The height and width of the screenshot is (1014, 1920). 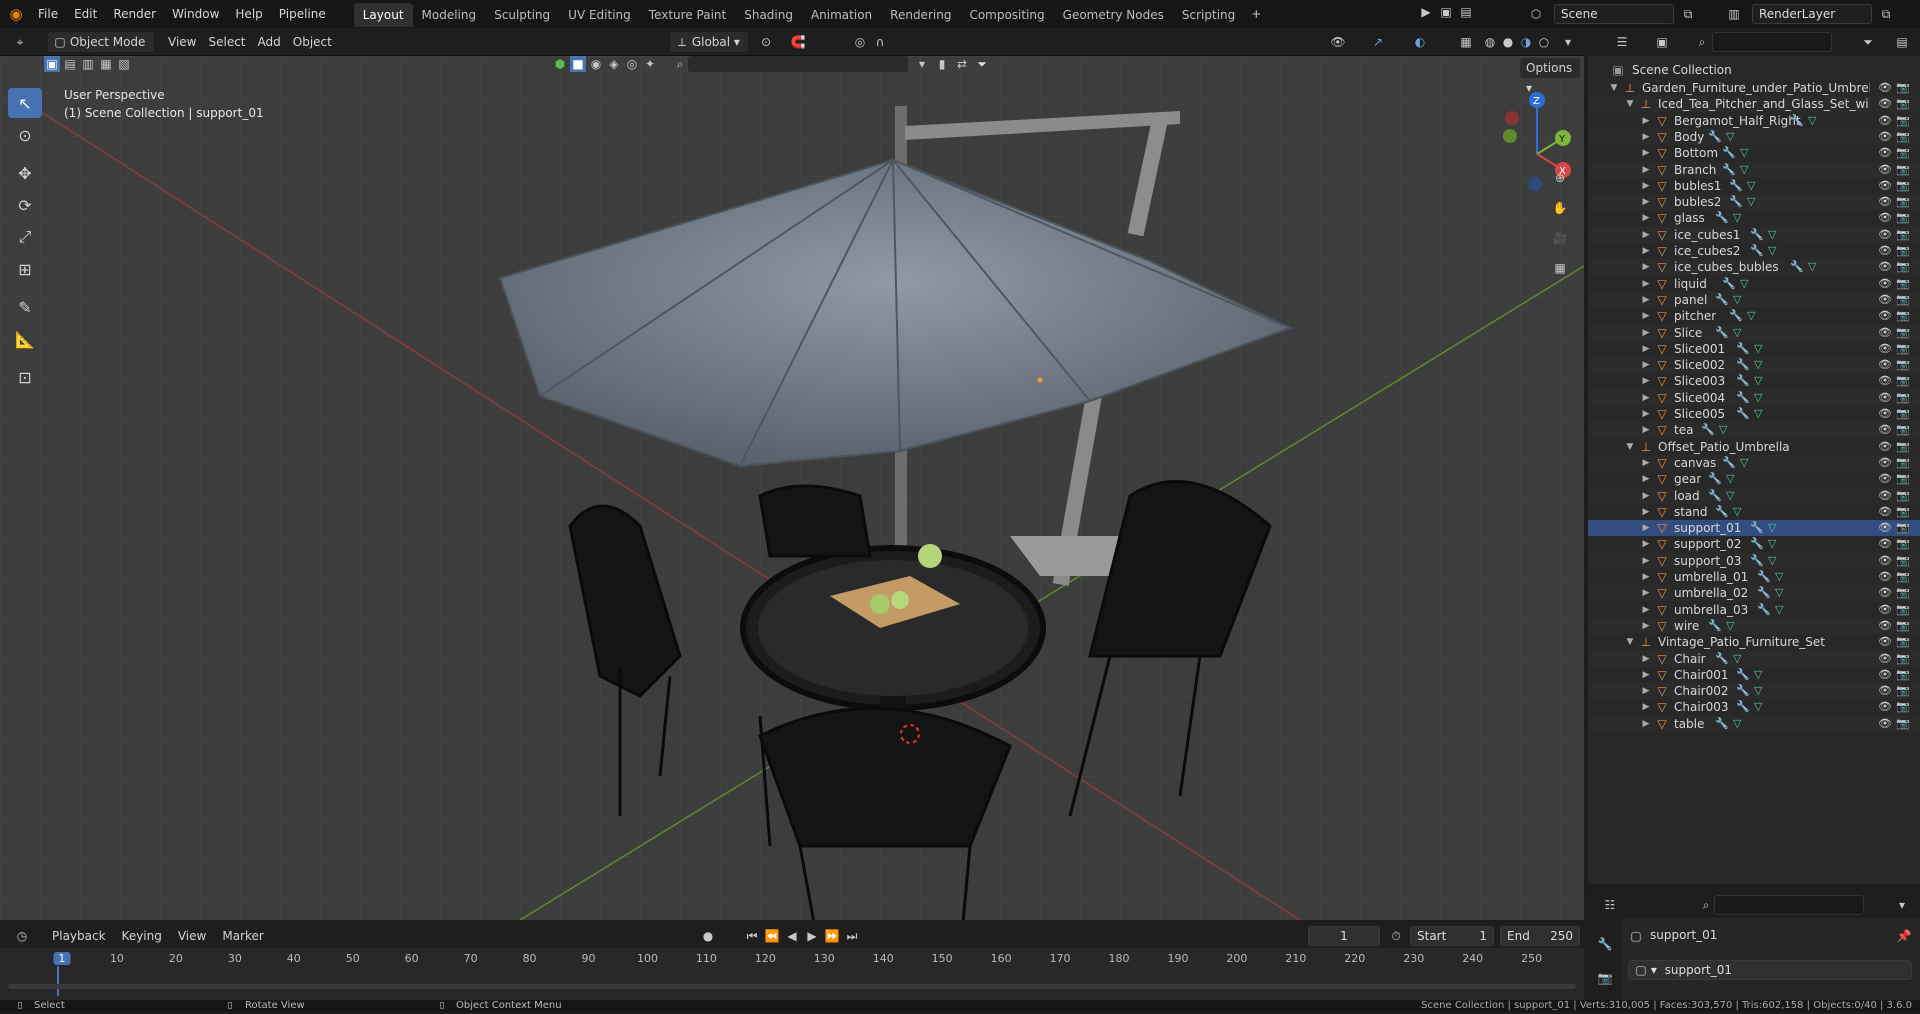 I want to click on rotate-tool-icon: ⟳, so click(x=25, y=205).